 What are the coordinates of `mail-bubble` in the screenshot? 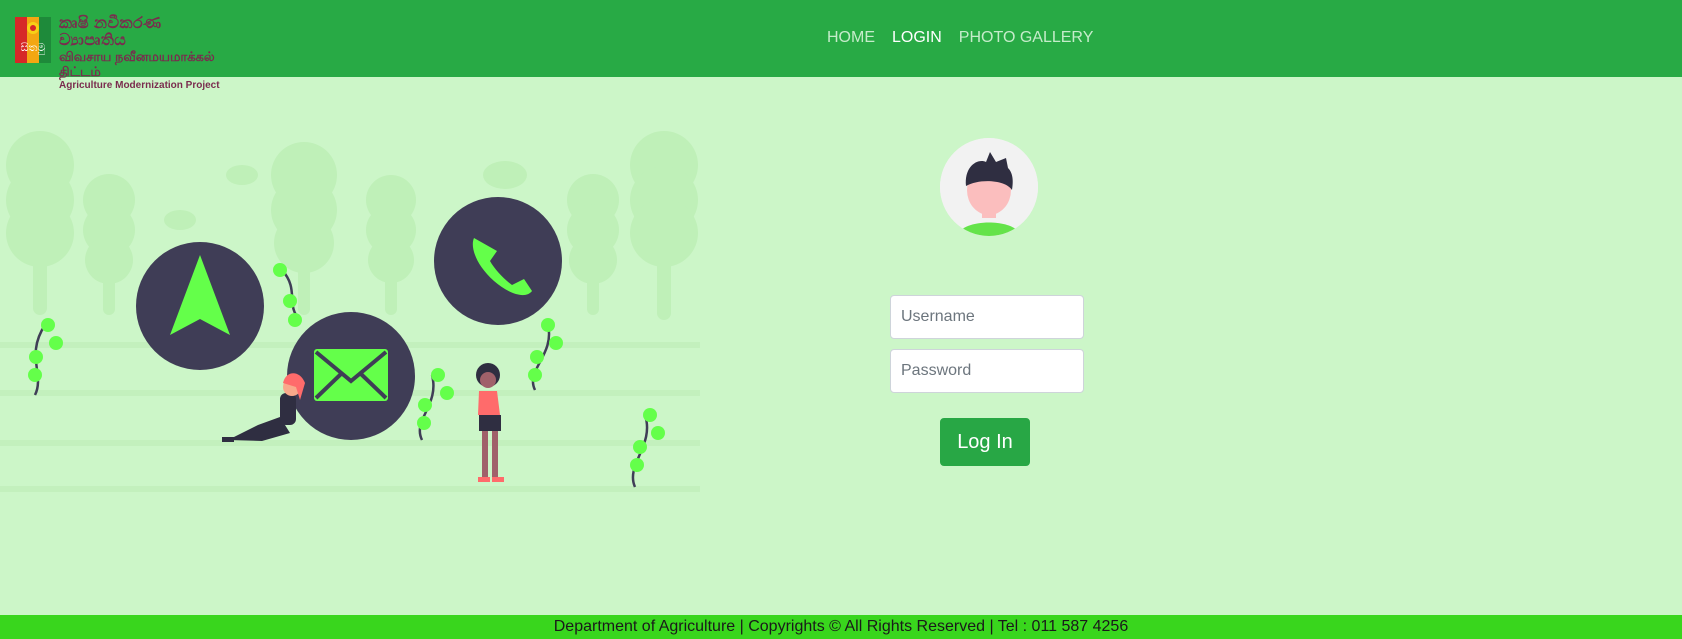 It's located at (351, 376).